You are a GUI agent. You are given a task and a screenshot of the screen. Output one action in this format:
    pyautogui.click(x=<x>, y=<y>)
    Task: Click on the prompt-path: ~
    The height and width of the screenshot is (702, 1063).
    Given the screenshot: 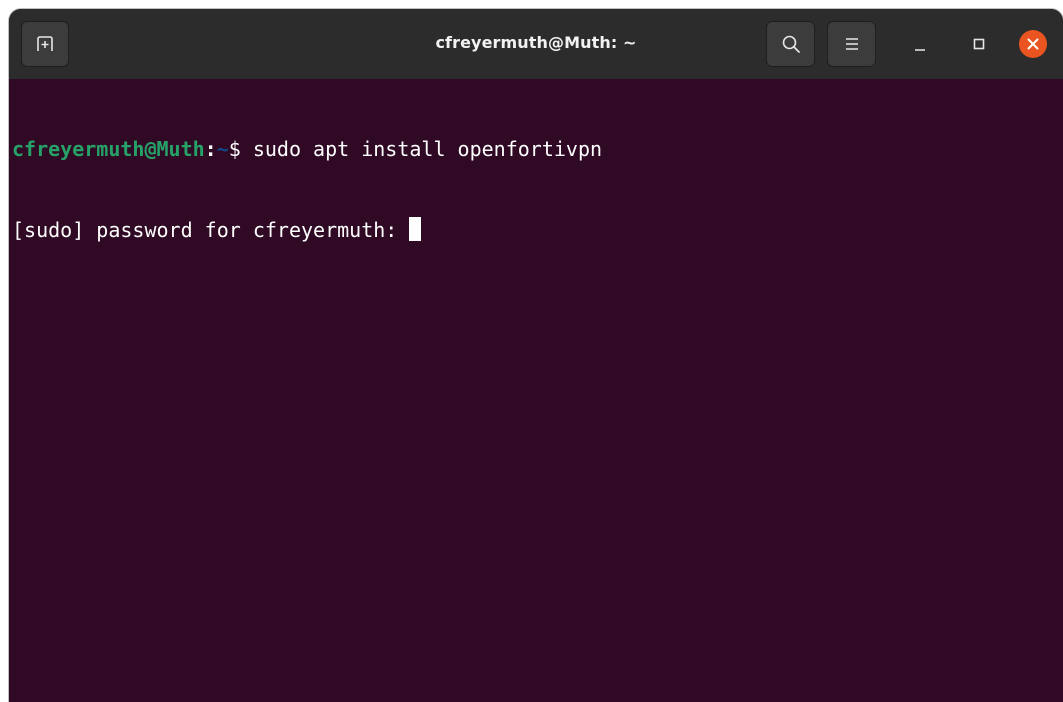 What is the action you would take?
    pyautogui.click(x=222, y=149)
    